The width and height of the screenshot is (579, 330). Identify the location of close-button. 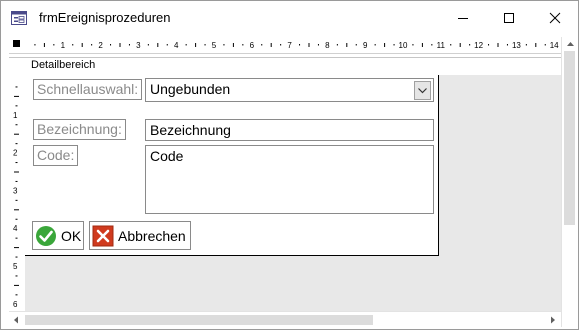
(555, 18).